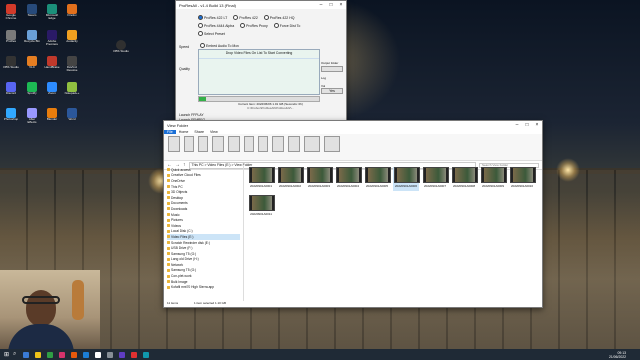  Describe the element at coordinates (52, 17) in the screenshot. I see `desktop-icon-label: Microsoft Edge` at that location.